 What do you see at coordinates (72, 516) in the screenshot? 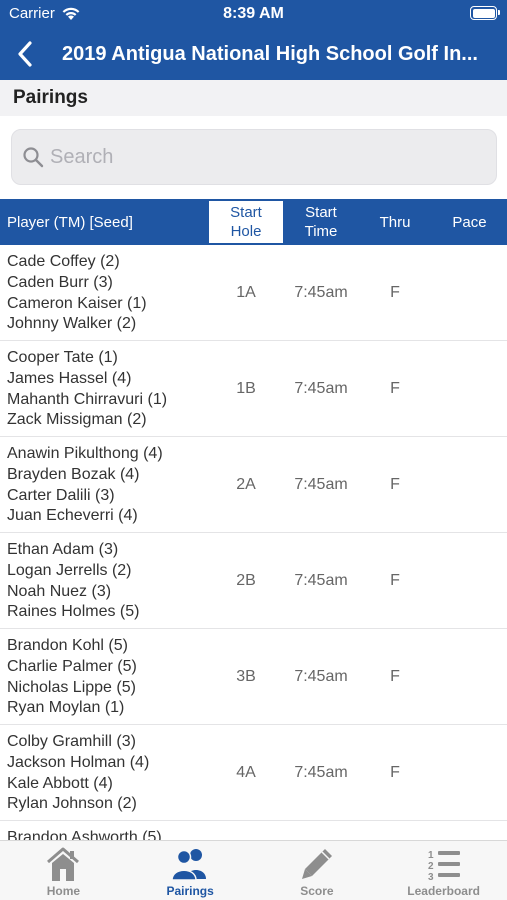
I see `player-name: Juan Echeverri (4)` at bounding box center [72, 516].